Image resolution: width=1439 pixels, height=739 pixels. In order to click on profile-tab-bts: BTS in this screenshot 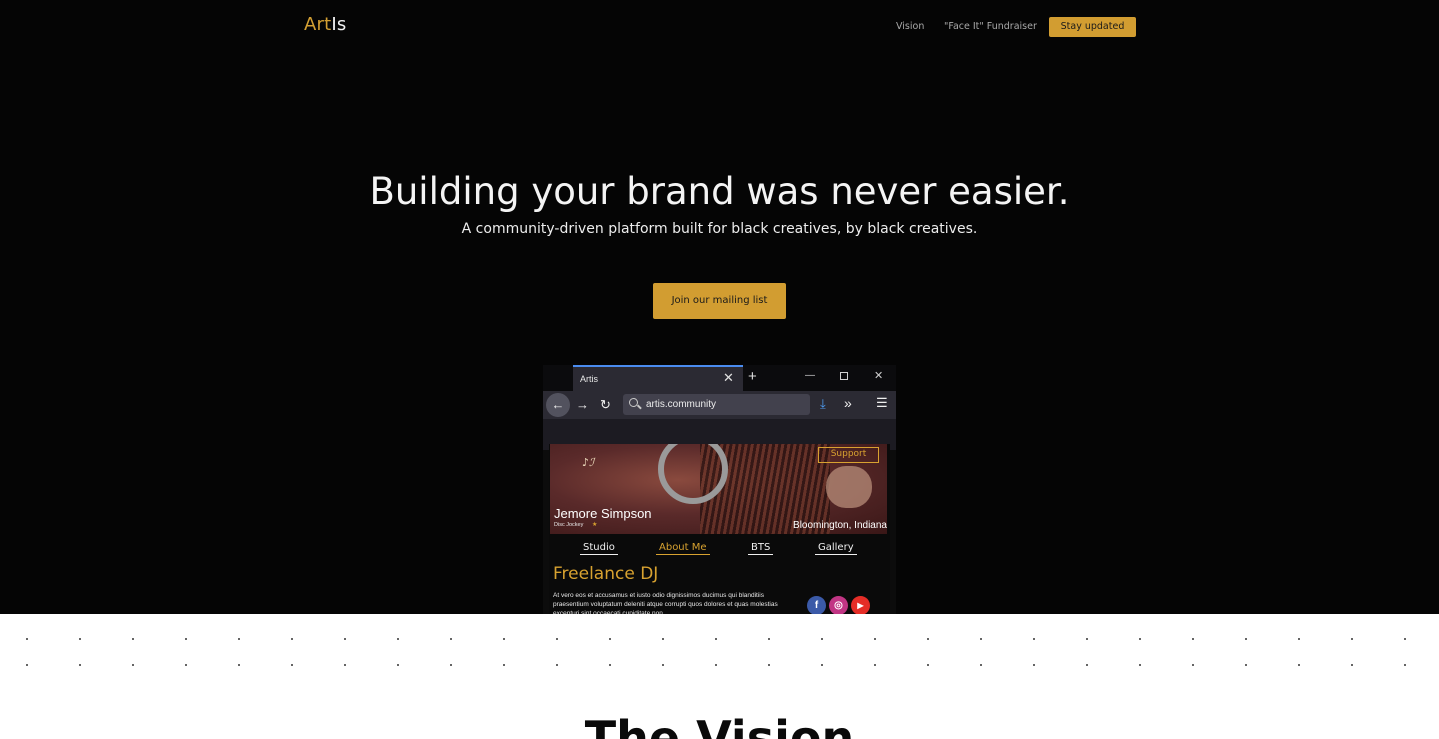, I will do `click(761, 548)`.